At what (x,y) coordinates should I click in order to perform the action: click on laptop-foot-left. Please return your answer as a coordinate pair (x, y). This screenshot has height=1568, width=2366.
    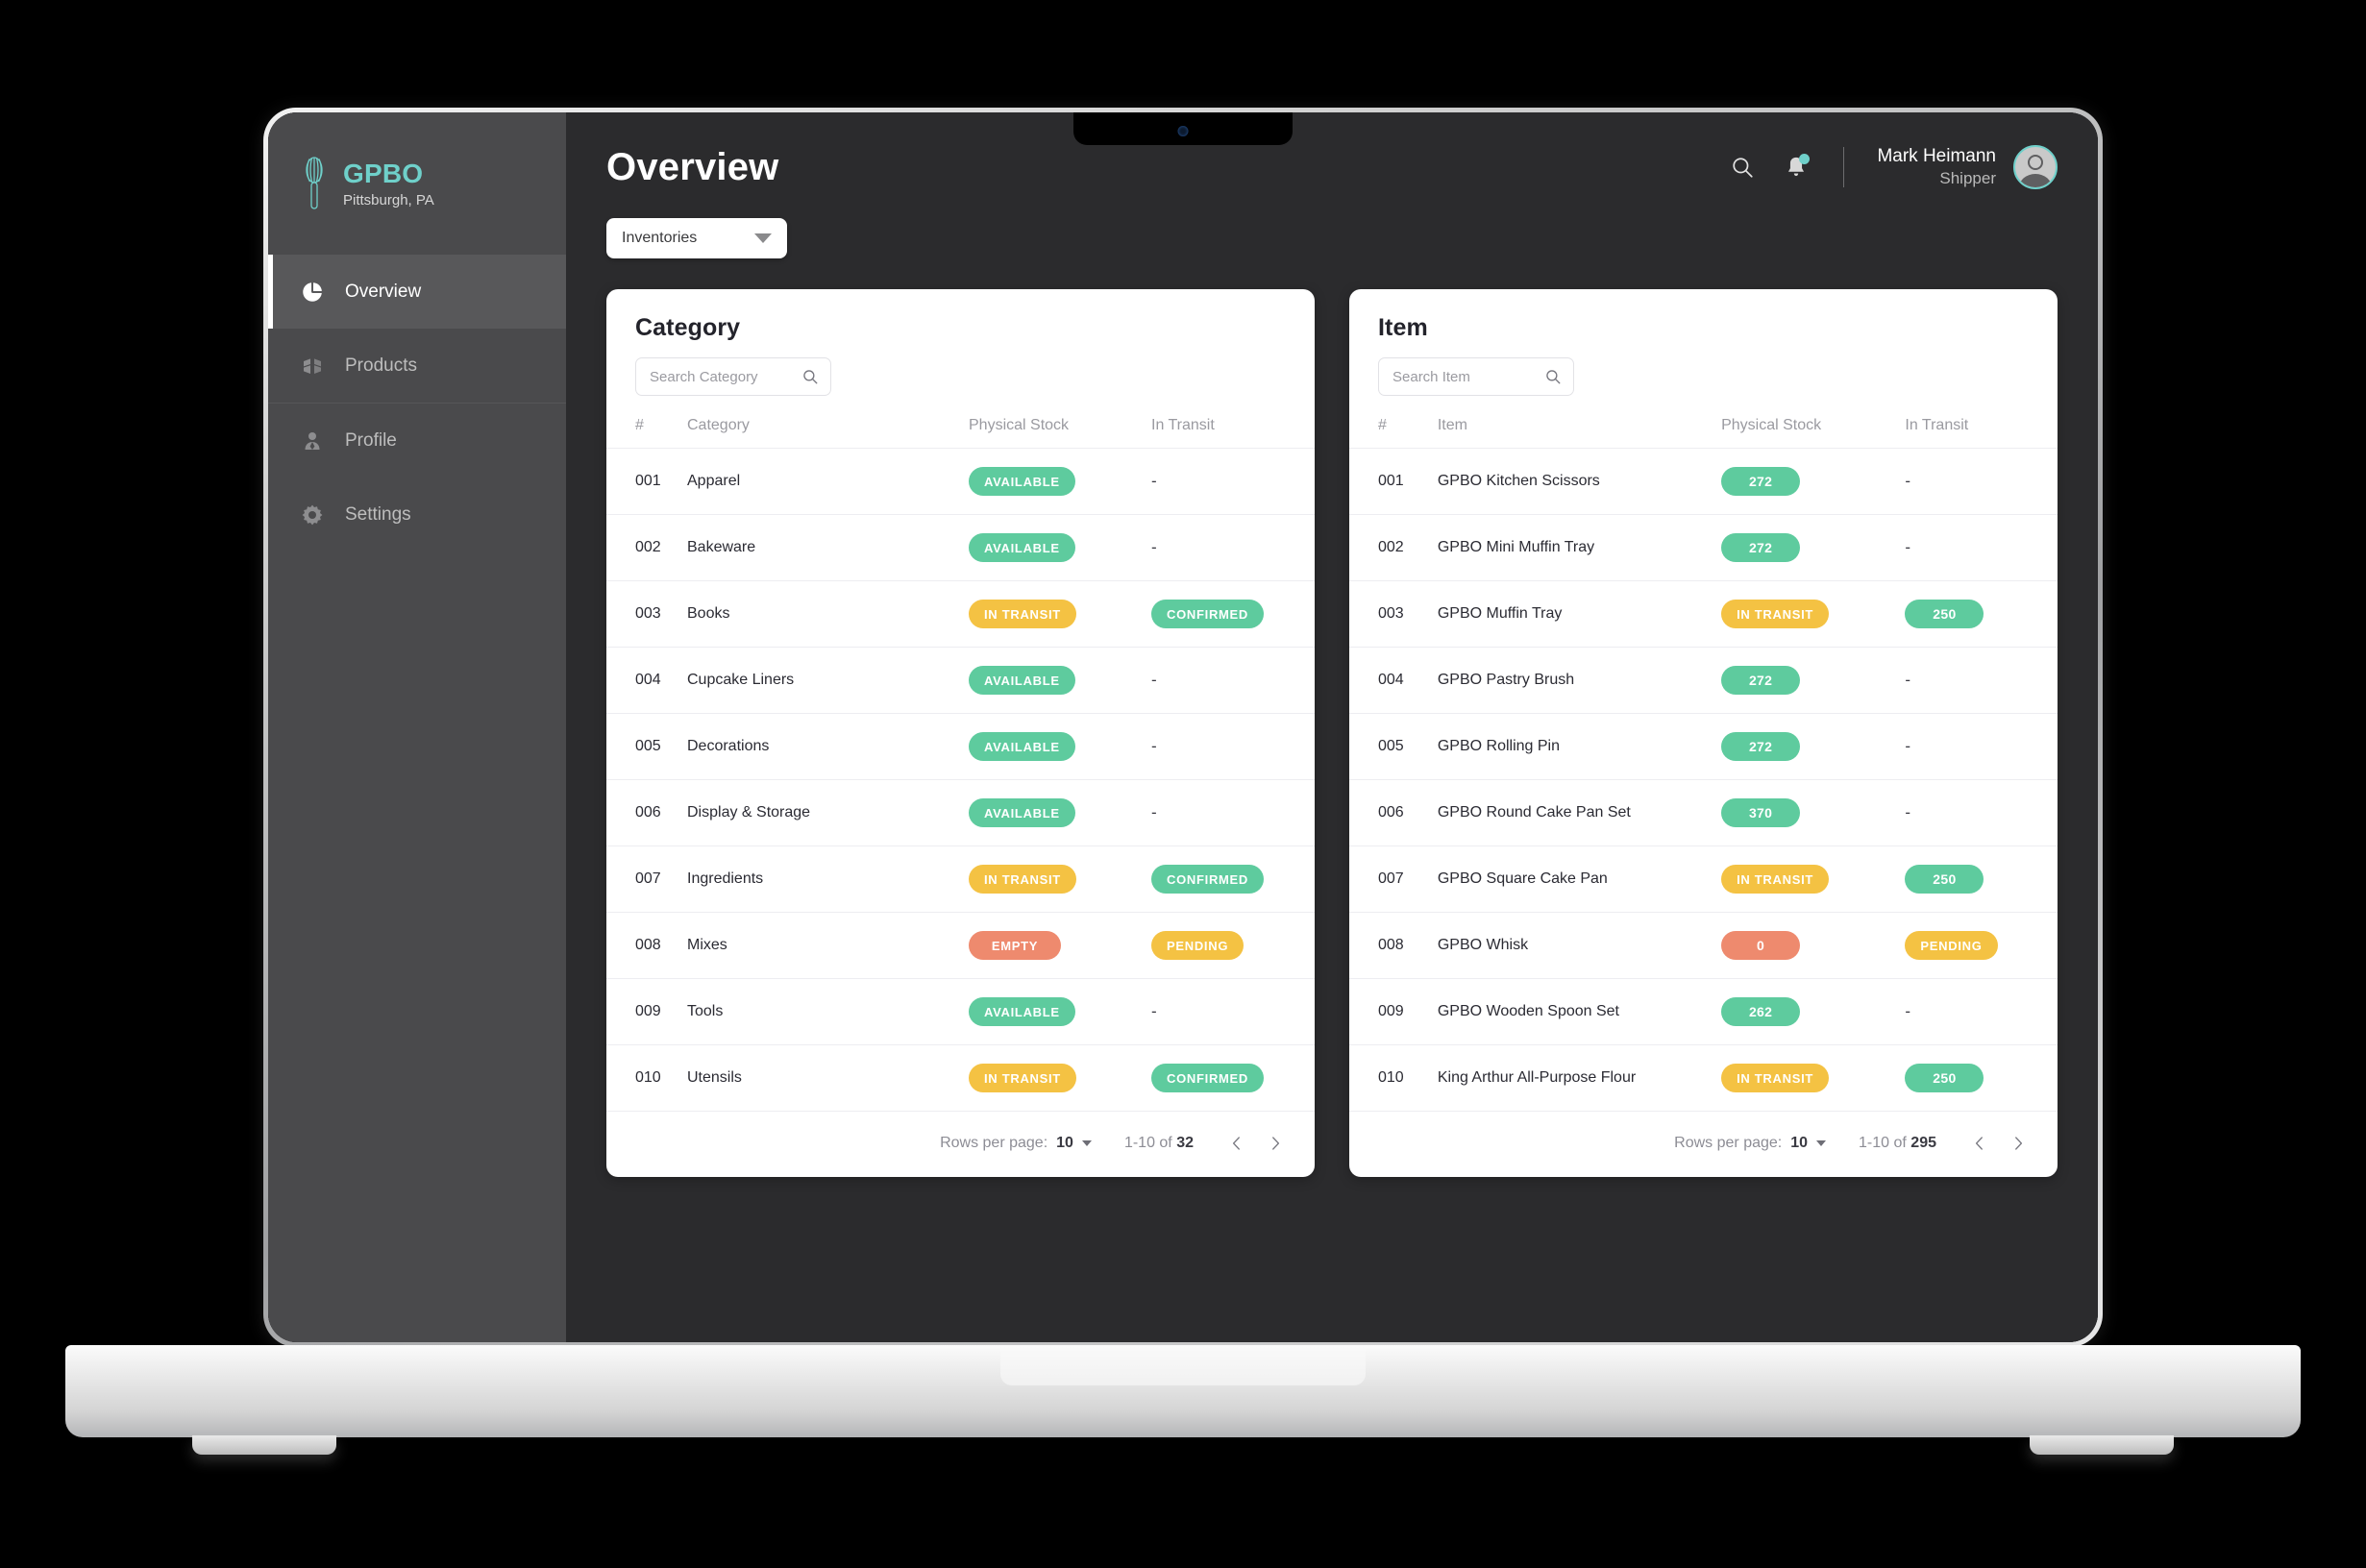
    Looking at the image, I should click on (264, 1445).